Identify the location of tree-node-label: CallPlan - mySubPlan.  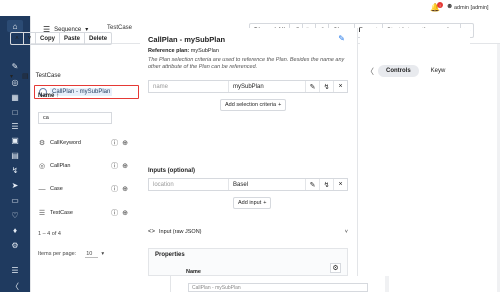
(81, 92).